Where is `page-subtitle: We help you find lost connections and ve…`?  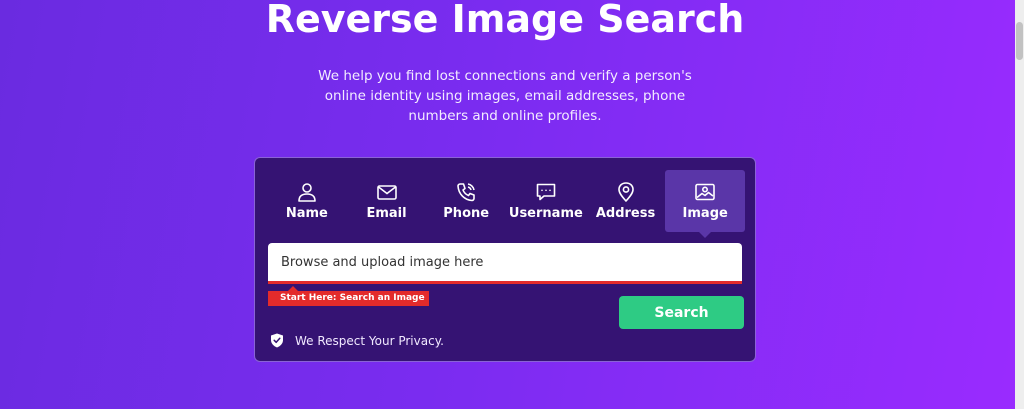 page-subtitle: We help you find lost connections and ve… is located at coordinates (505, 96).